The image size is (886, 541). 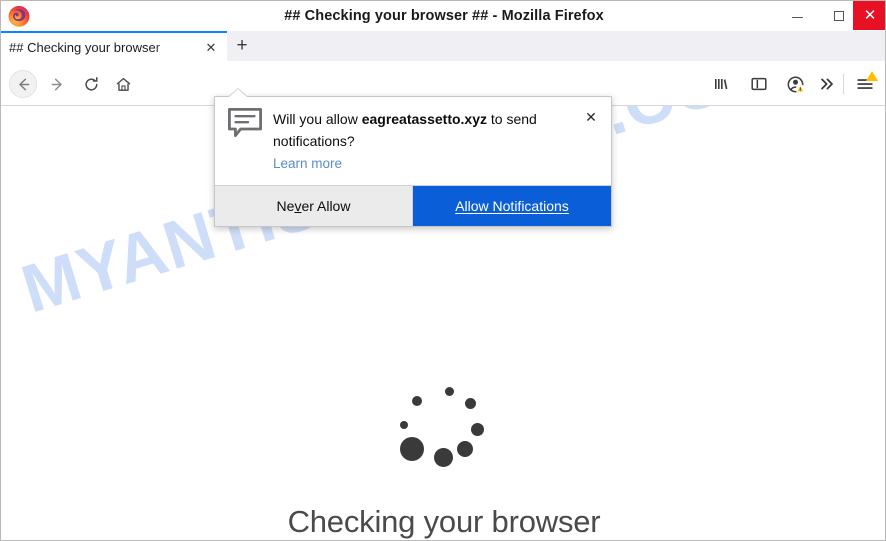 I want to click on reload-button, so click(x=91, y=84).